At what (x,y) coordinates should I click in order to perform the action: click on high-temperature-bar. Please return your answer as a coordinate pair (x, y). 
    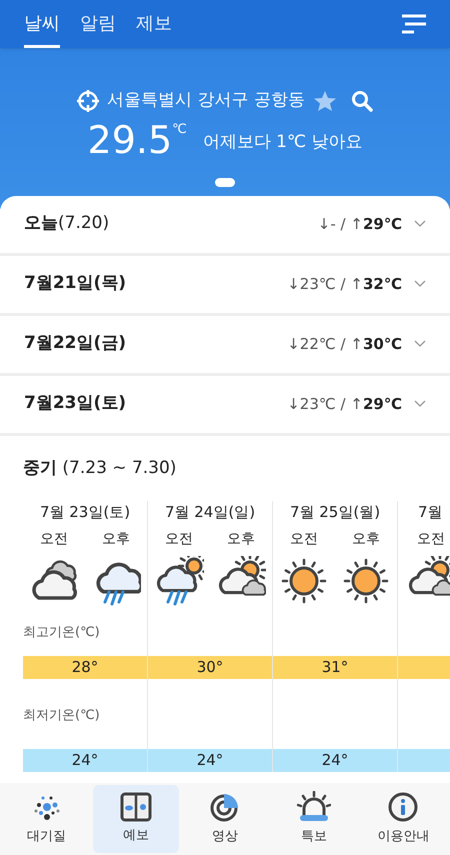
    Looking at the image, I should click on (424, 667).